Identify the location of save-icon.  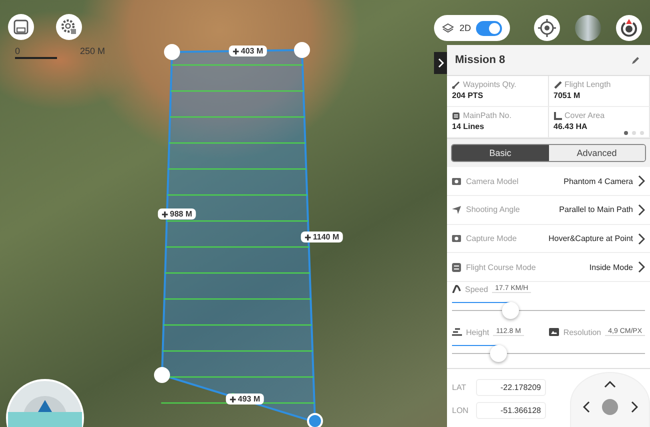
(21, 27).